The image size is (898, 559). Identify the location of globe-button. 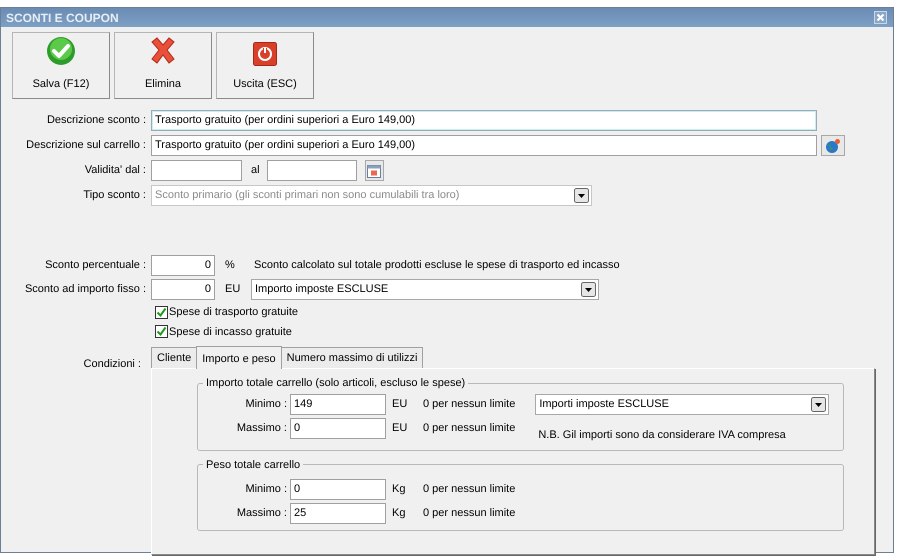
(833, 145).